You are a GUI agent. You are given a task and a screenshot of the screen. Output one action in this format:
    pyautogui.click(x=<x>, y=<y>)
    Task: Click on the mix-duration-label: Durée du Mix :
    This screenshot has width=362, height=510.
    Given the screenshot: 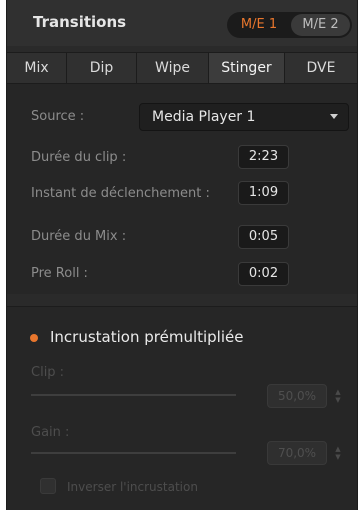 What is the action you would take?
    pyautogui.click(x=79, y=236)
    